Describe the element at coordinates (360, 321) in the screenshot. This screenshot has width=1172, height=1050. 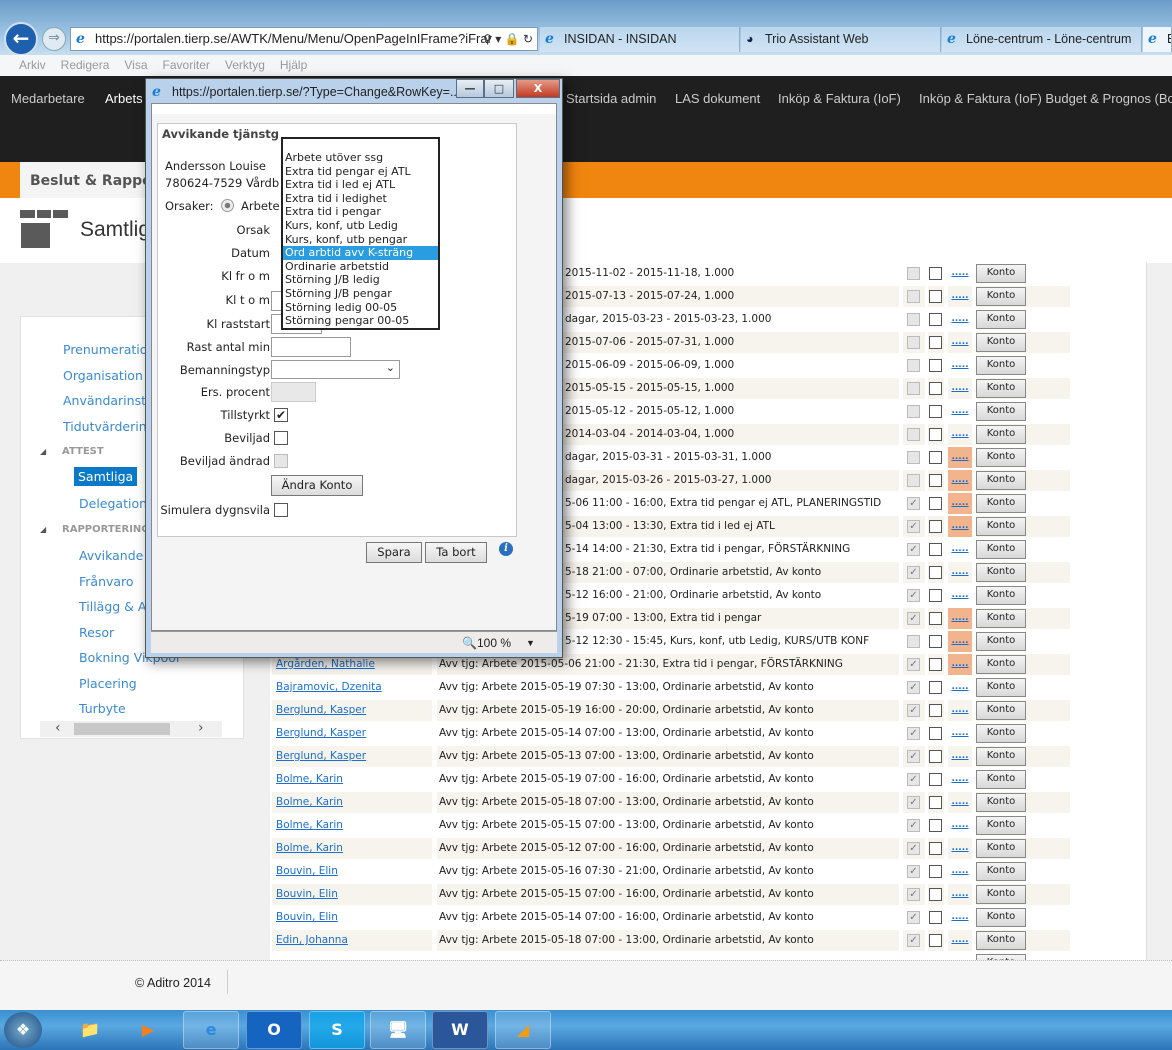
I see `orsak-option: Störning pengar 00-05` at that location.